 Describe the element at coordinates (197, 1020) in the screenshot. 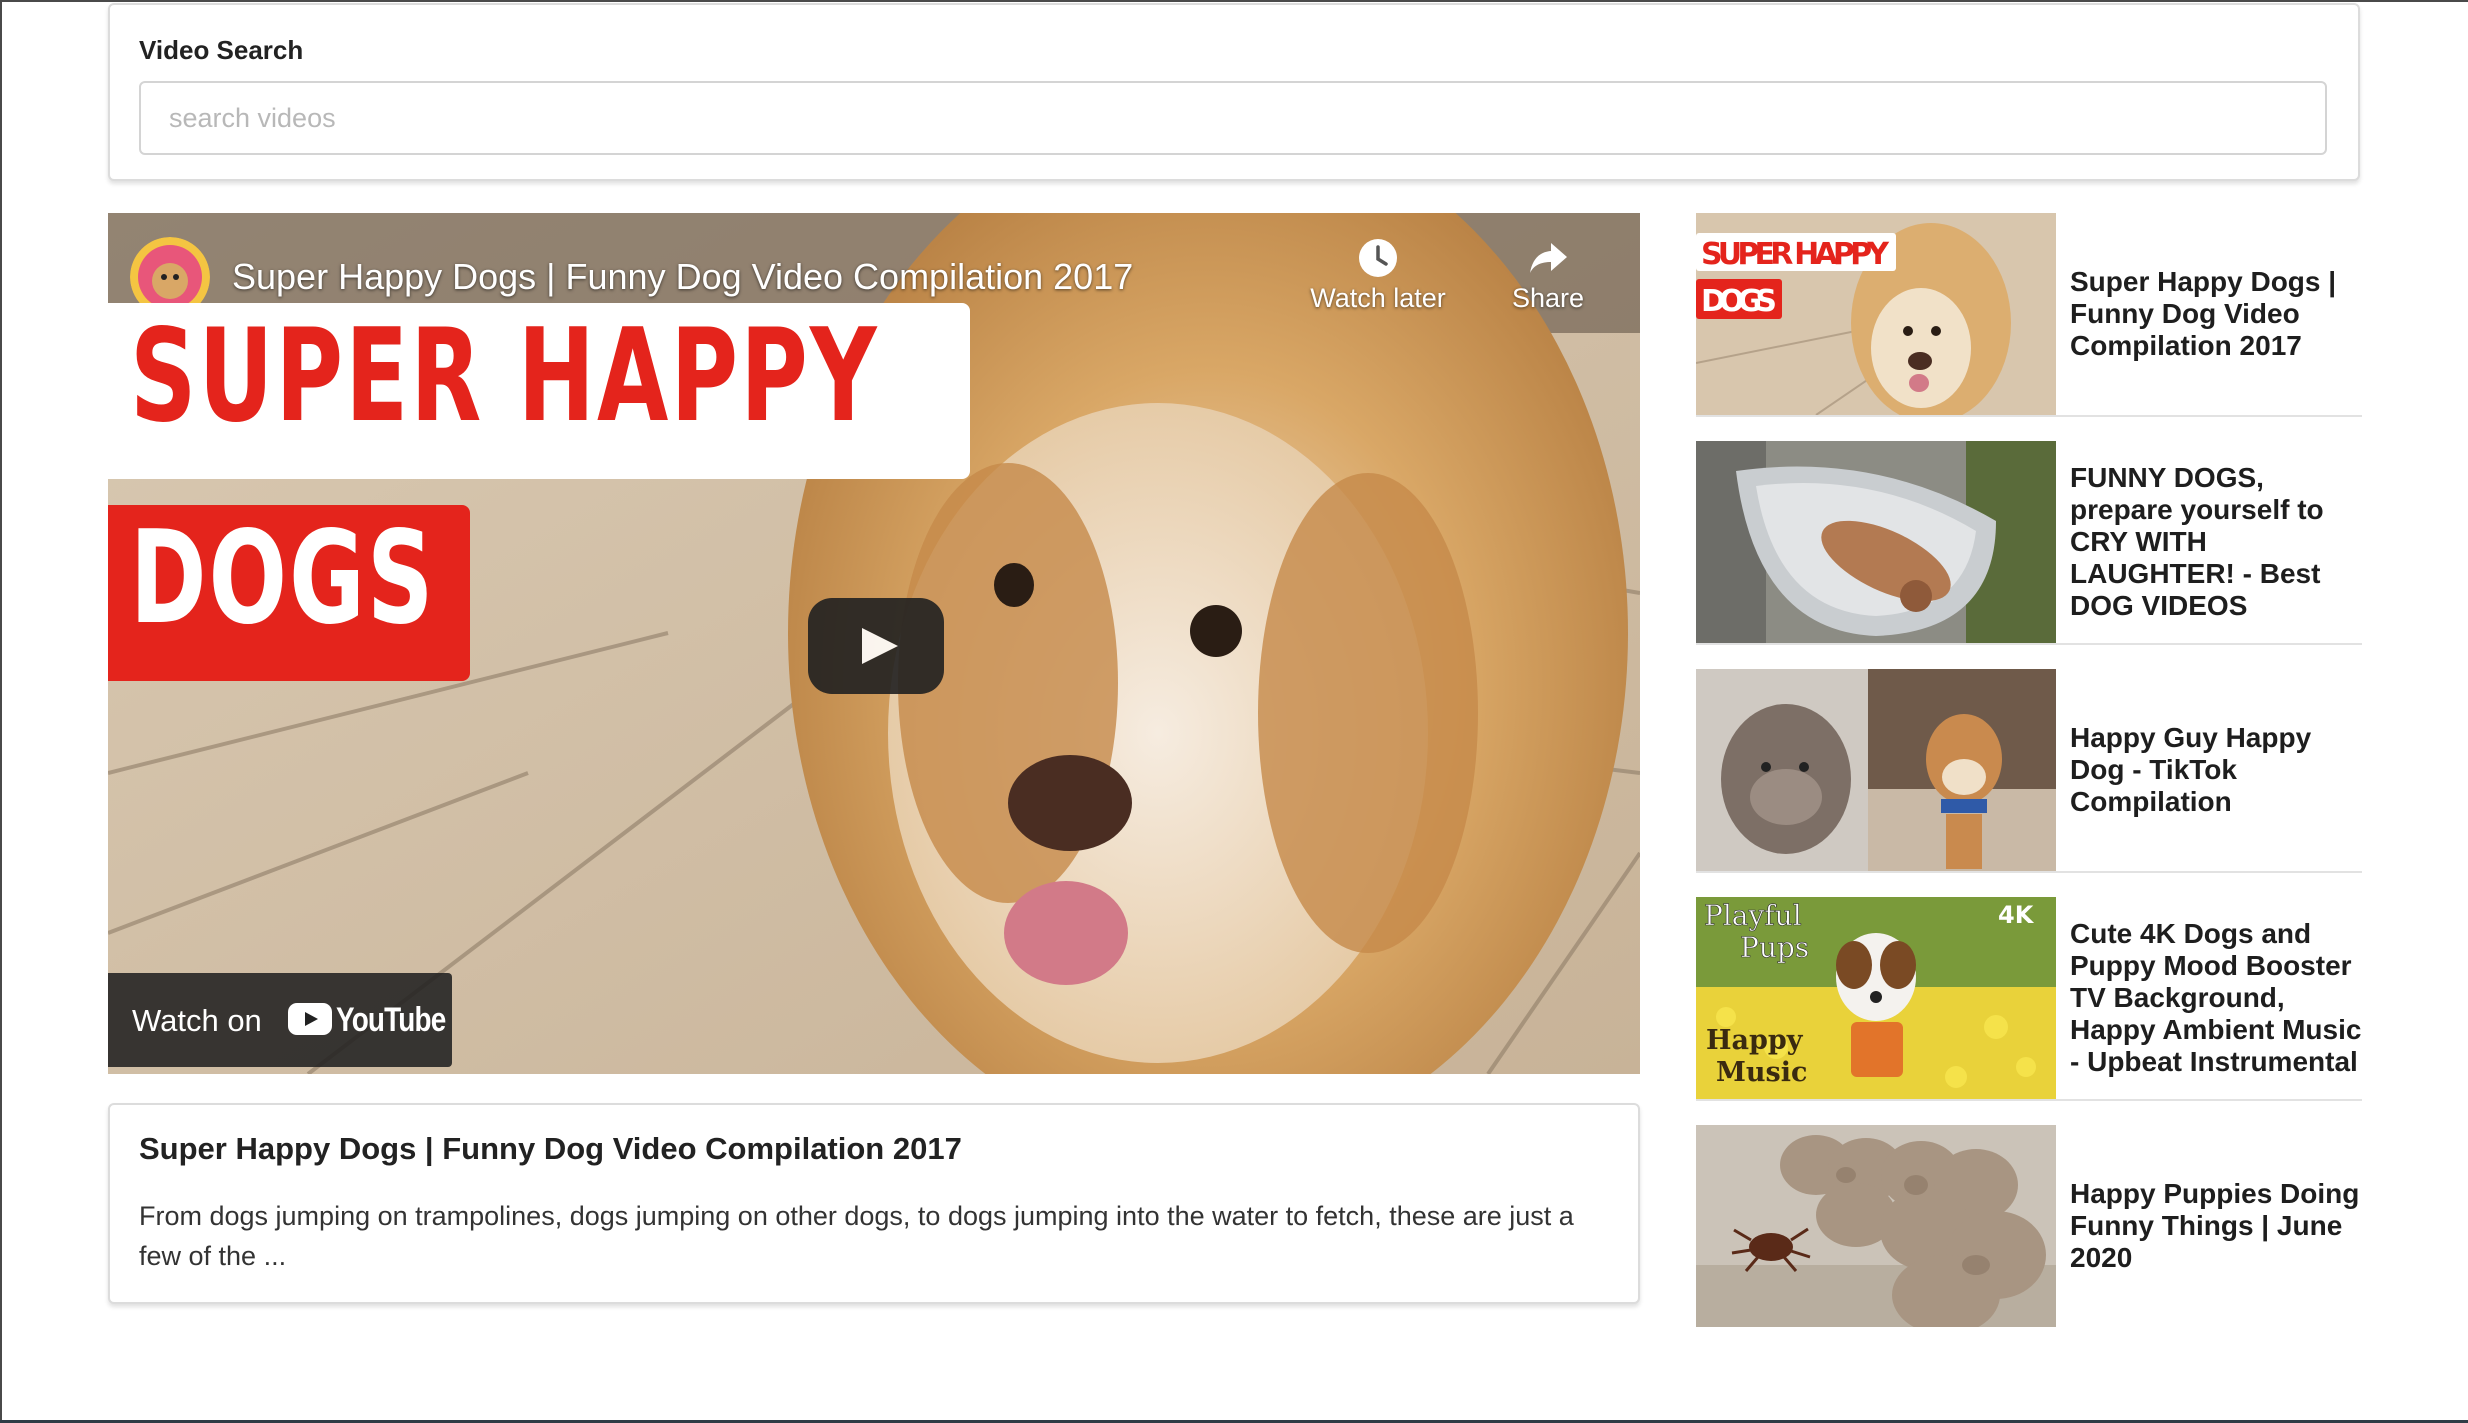

I see `watch-on-label: Watch on` at that location.